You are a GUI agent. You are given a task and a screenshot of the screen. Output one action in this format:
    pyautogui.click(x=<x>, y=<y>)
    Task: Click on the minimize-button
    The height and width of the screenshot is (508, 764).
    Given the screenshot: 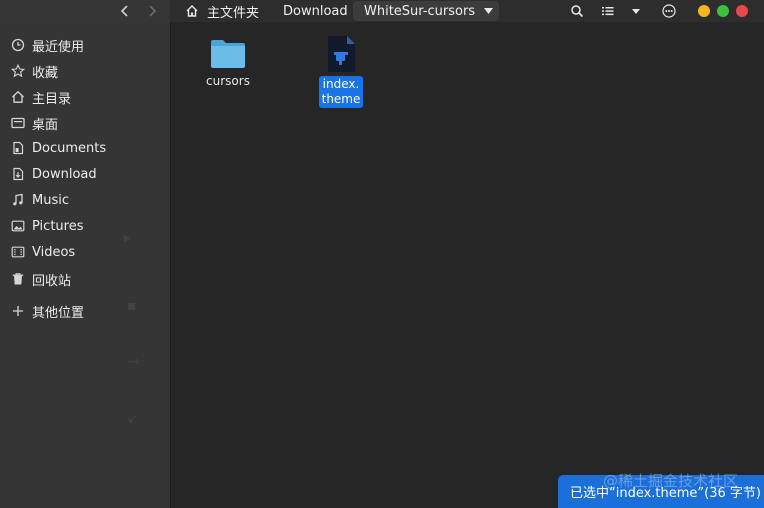 What is the action you would take?
    pyautogui.click(x=704, y=11)
    